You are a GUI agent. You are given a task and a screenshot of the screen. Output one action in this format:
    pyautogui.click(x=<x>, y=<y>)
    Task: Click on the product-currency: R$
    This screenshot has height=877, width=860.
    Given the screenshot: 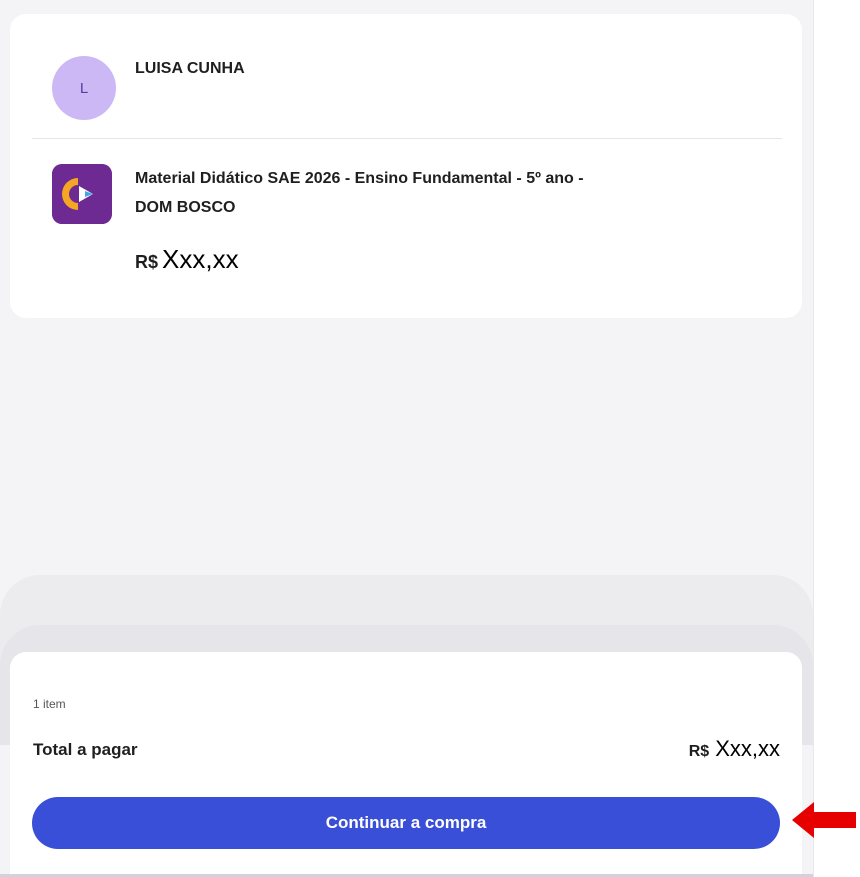 What is the action you would take?
    pyautogui.click(x=147, y=262)
    